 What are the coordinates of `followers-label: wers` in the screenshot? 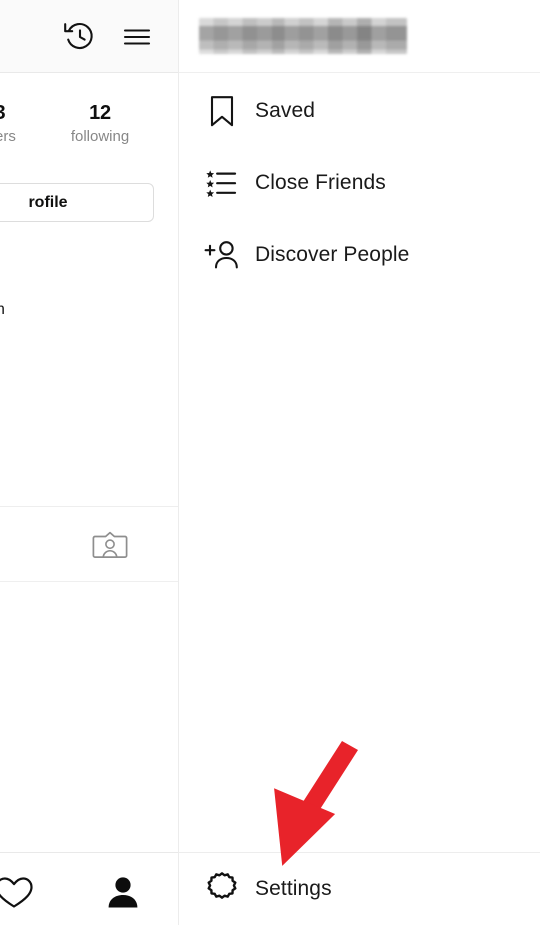 It's located at (8, 136).